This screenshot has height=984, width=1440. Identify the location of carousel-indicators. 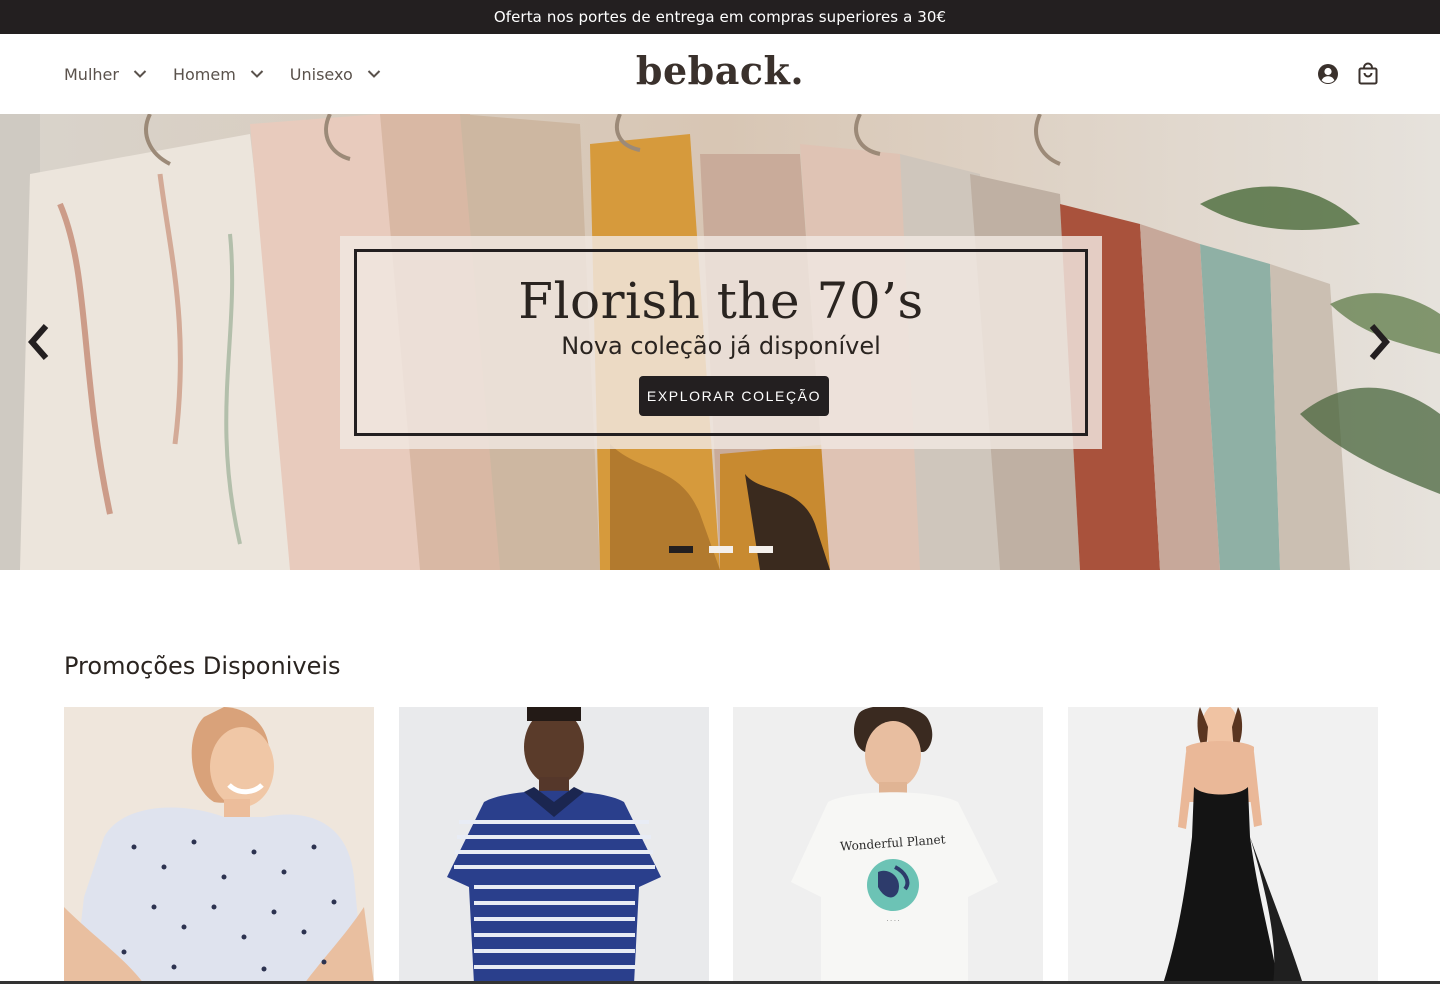
(729, 549).